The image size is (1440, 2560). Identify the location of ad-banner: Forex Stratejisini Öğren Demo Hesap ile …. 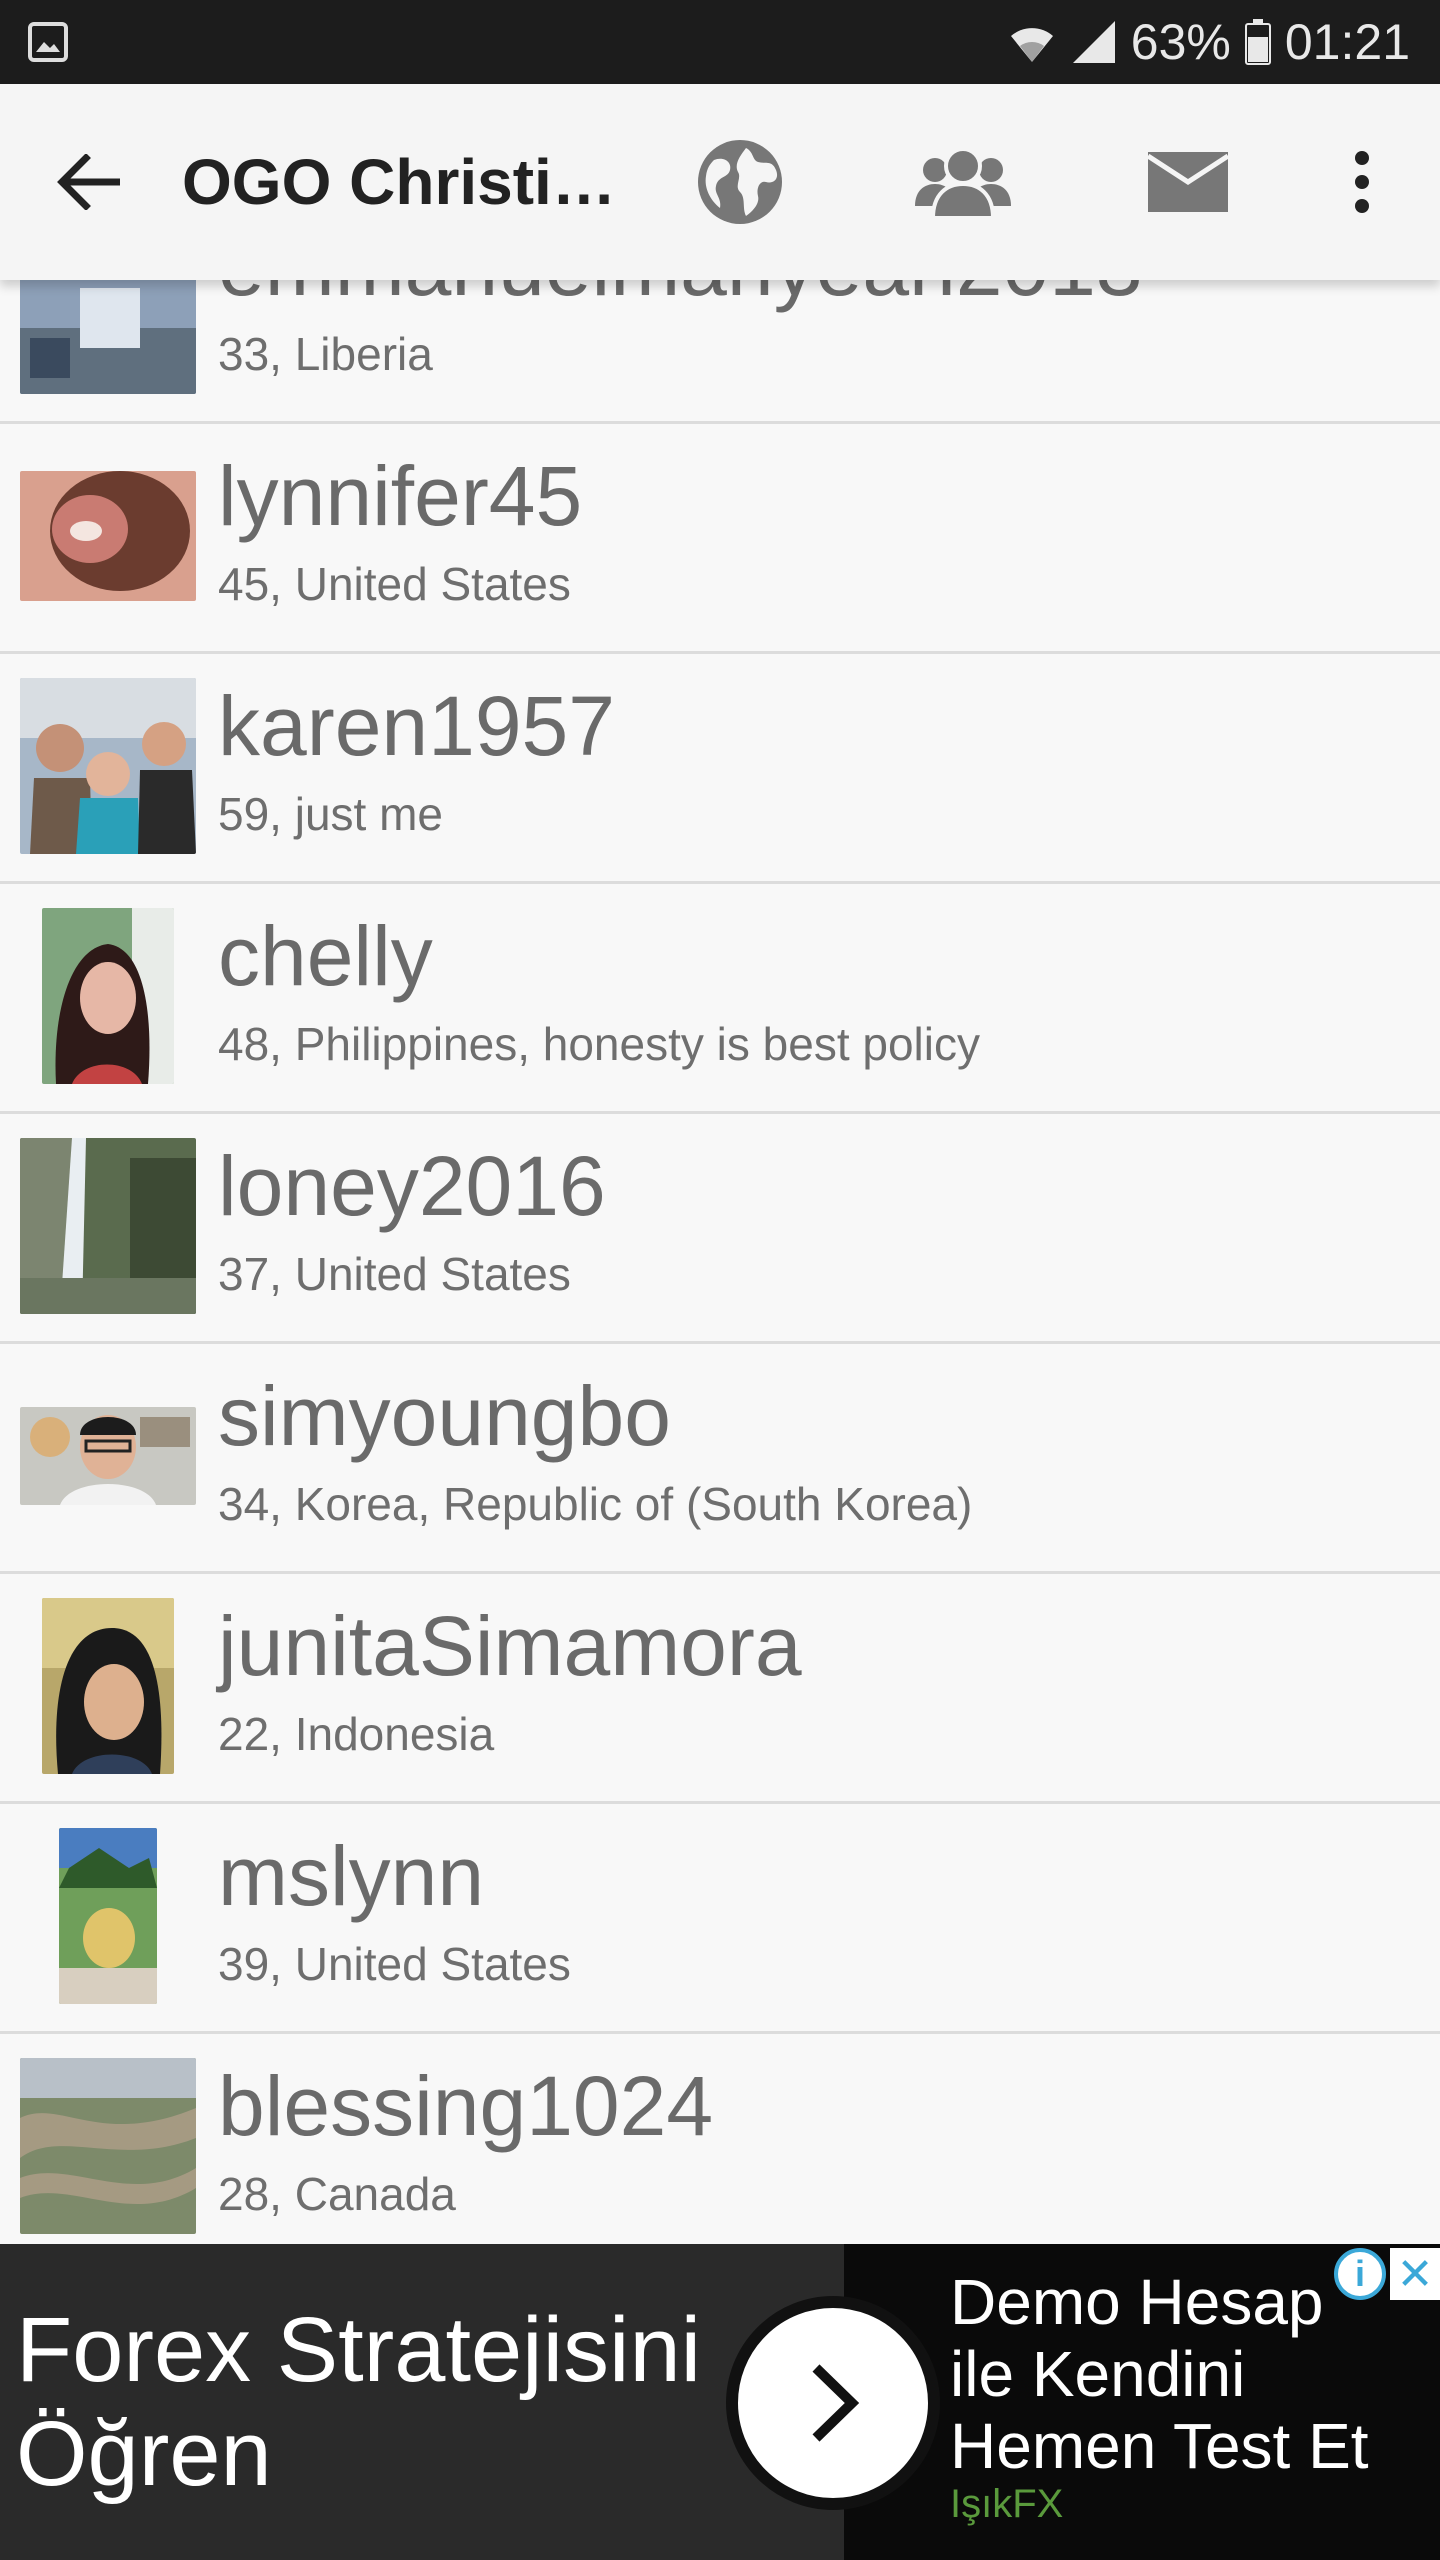
(720, 2402).